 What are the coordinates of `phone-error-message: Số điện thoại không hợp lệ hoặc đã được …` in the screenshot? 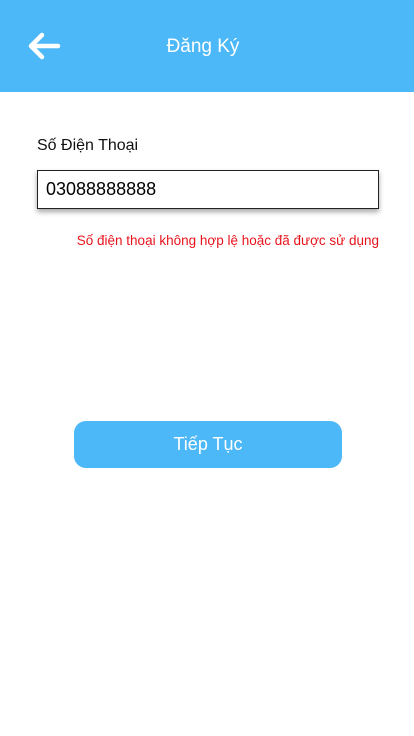 It's located at (227, 240).